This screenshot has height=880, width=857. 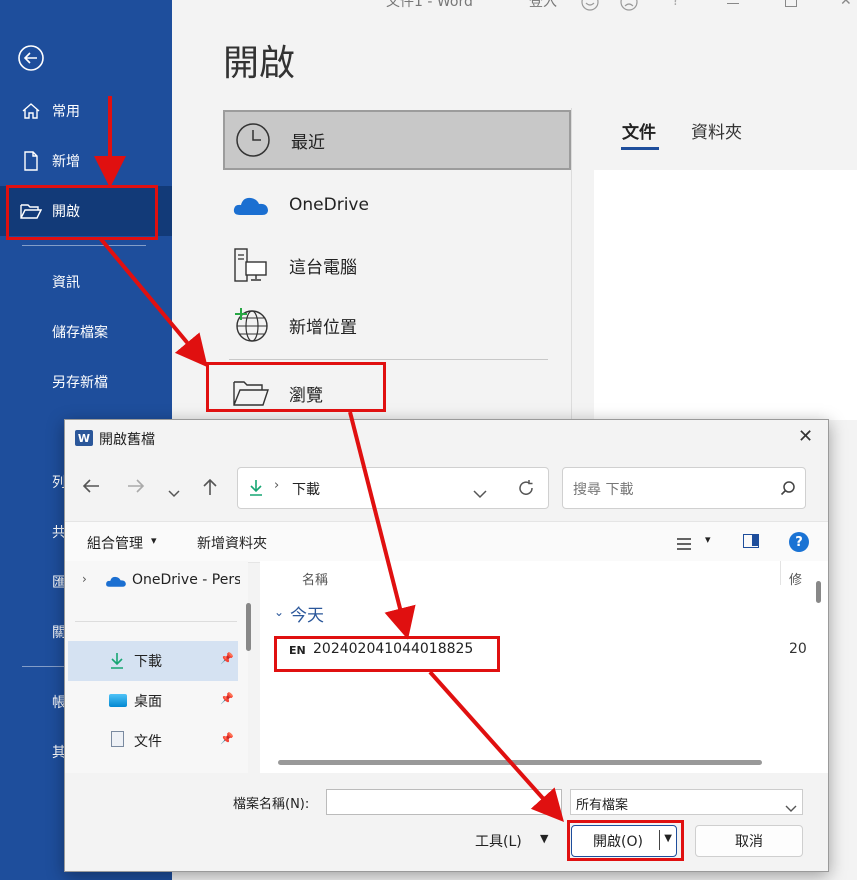 I want to click on home-icon, so click(x=31, y=111).